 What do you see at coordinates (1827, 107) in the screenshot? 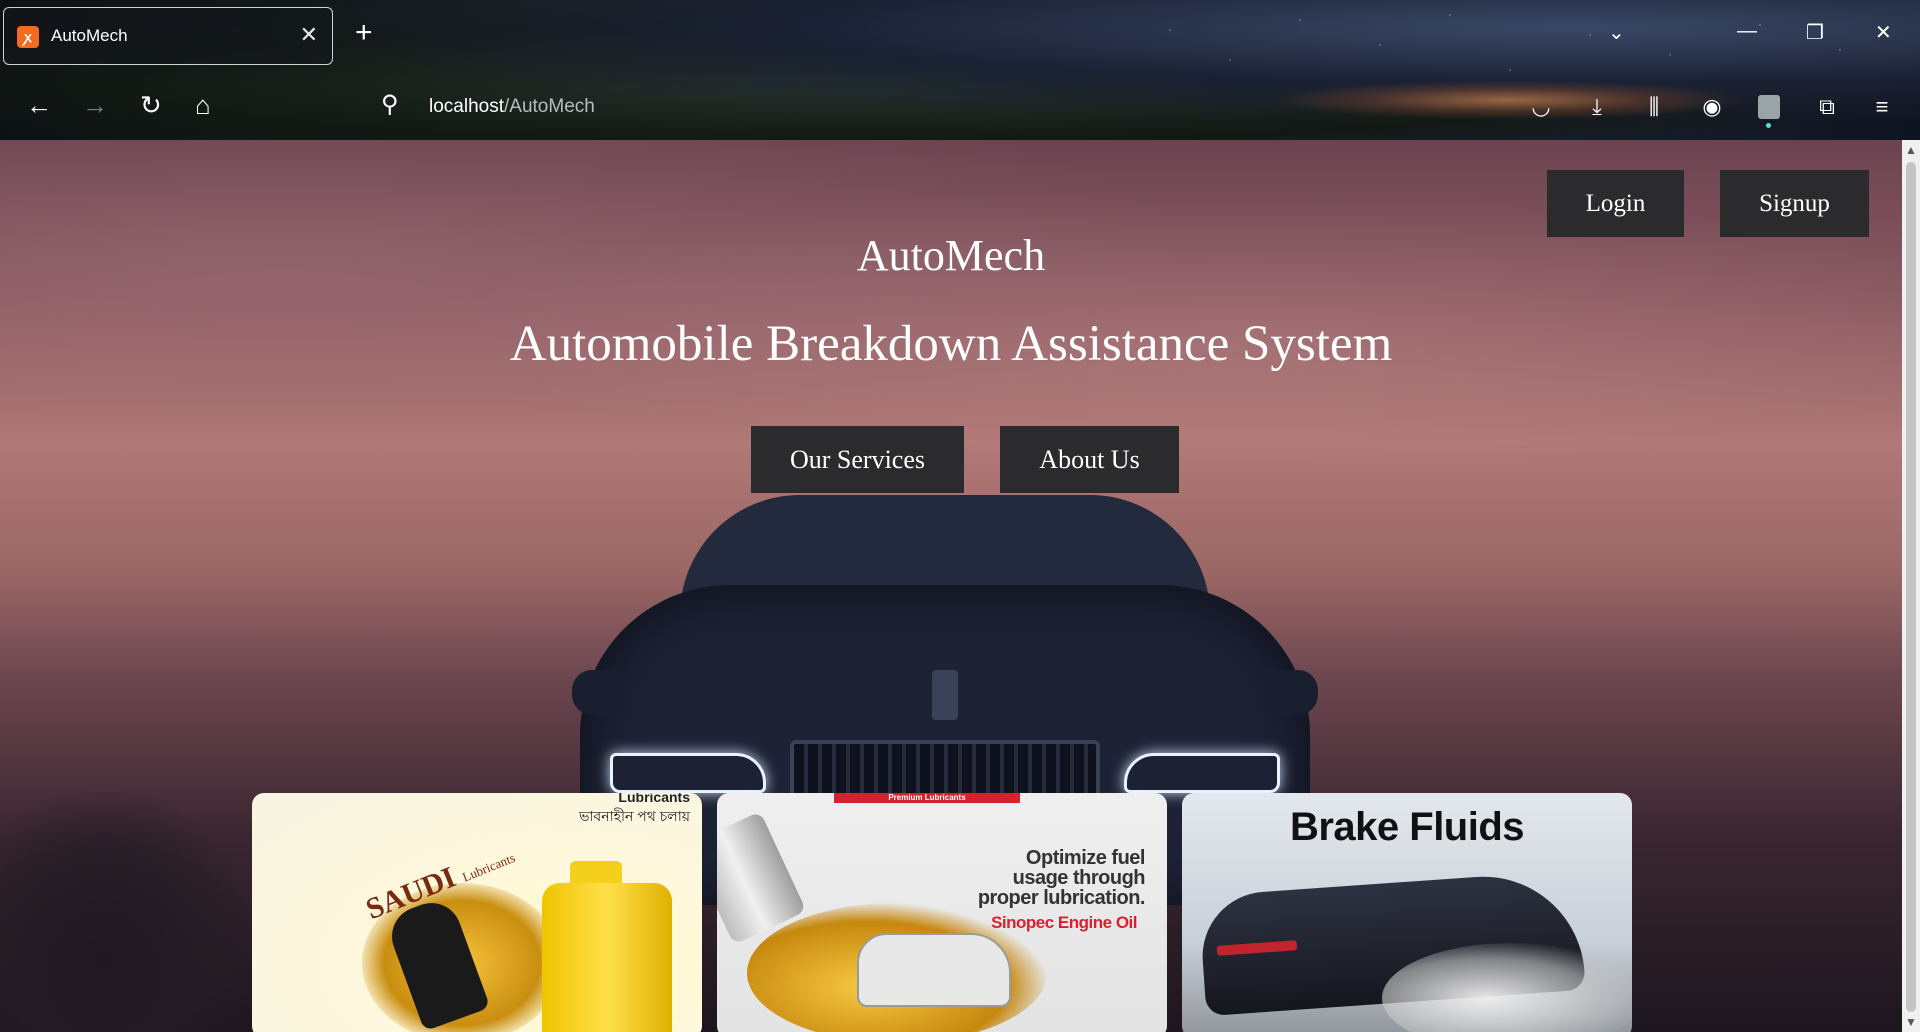
I see `extensions-icon: ⧉` at bounding box center [1827, 107].